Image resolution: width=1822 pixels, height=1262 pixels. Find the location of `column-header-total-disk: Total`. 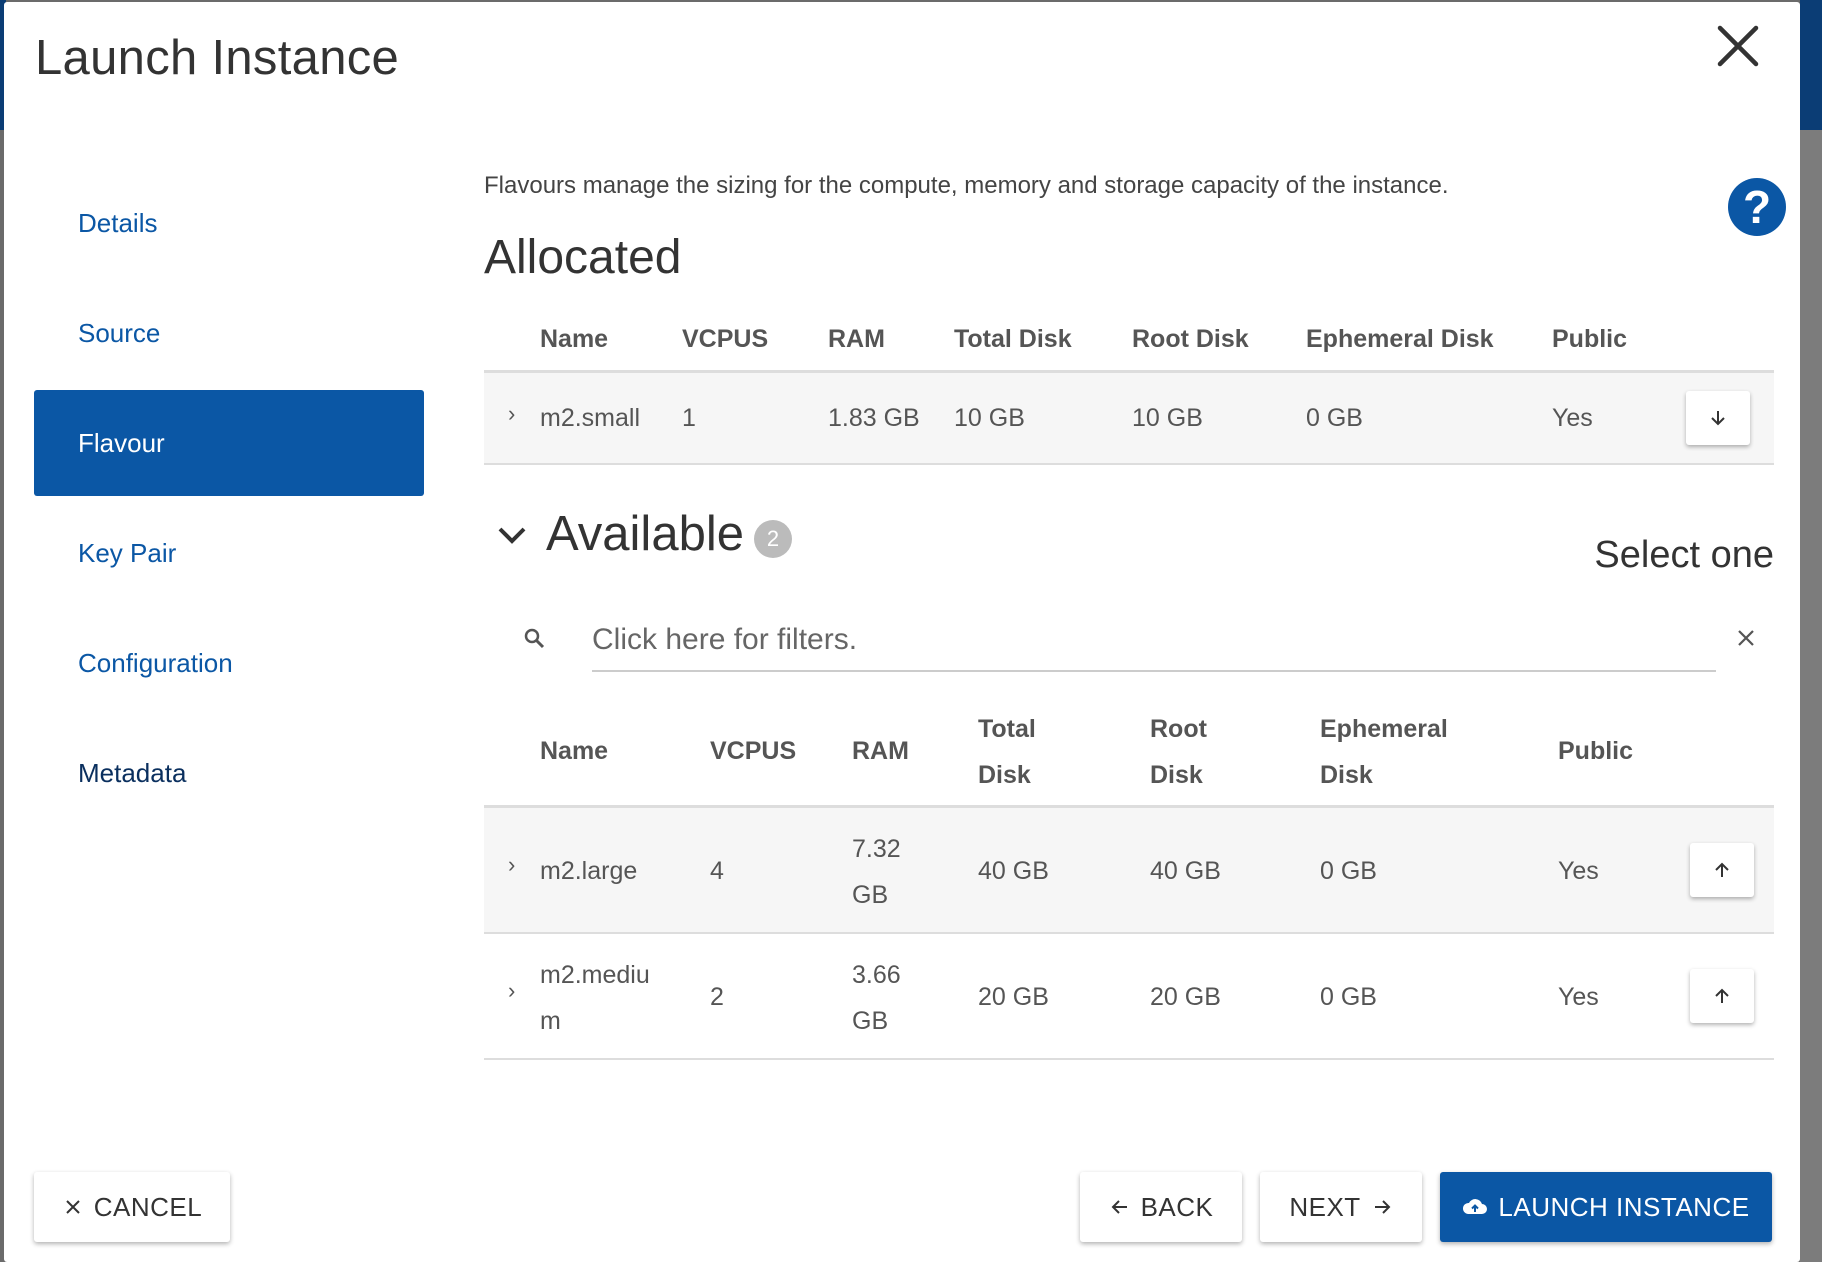

column-header-total-disk: Total is located at coordinates (1007, 729).